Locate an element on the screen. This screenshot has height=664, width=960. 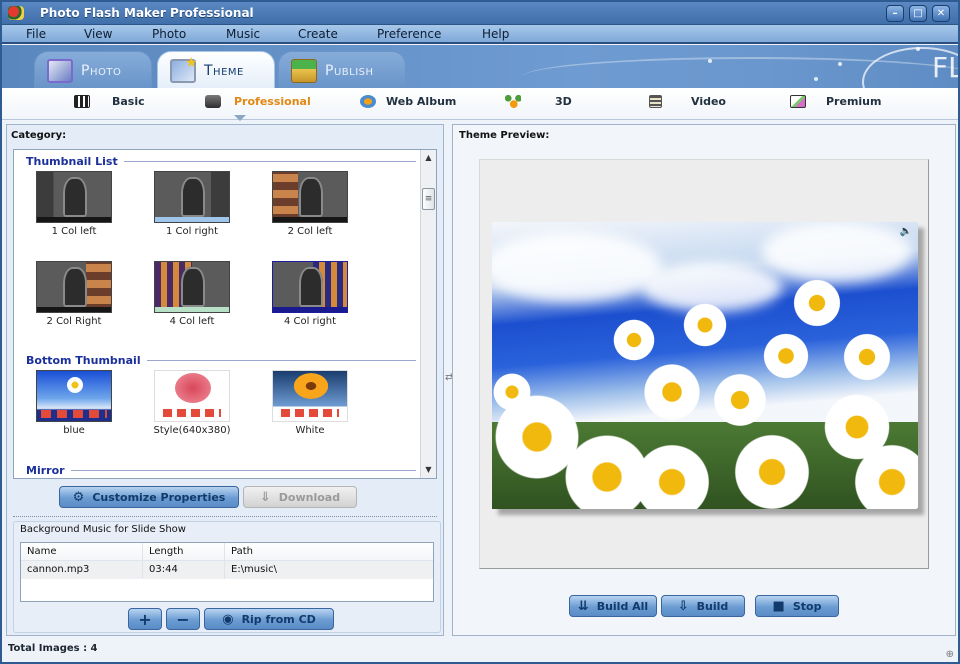
subtab-video-label: Video is located at coordinates (708, 101).